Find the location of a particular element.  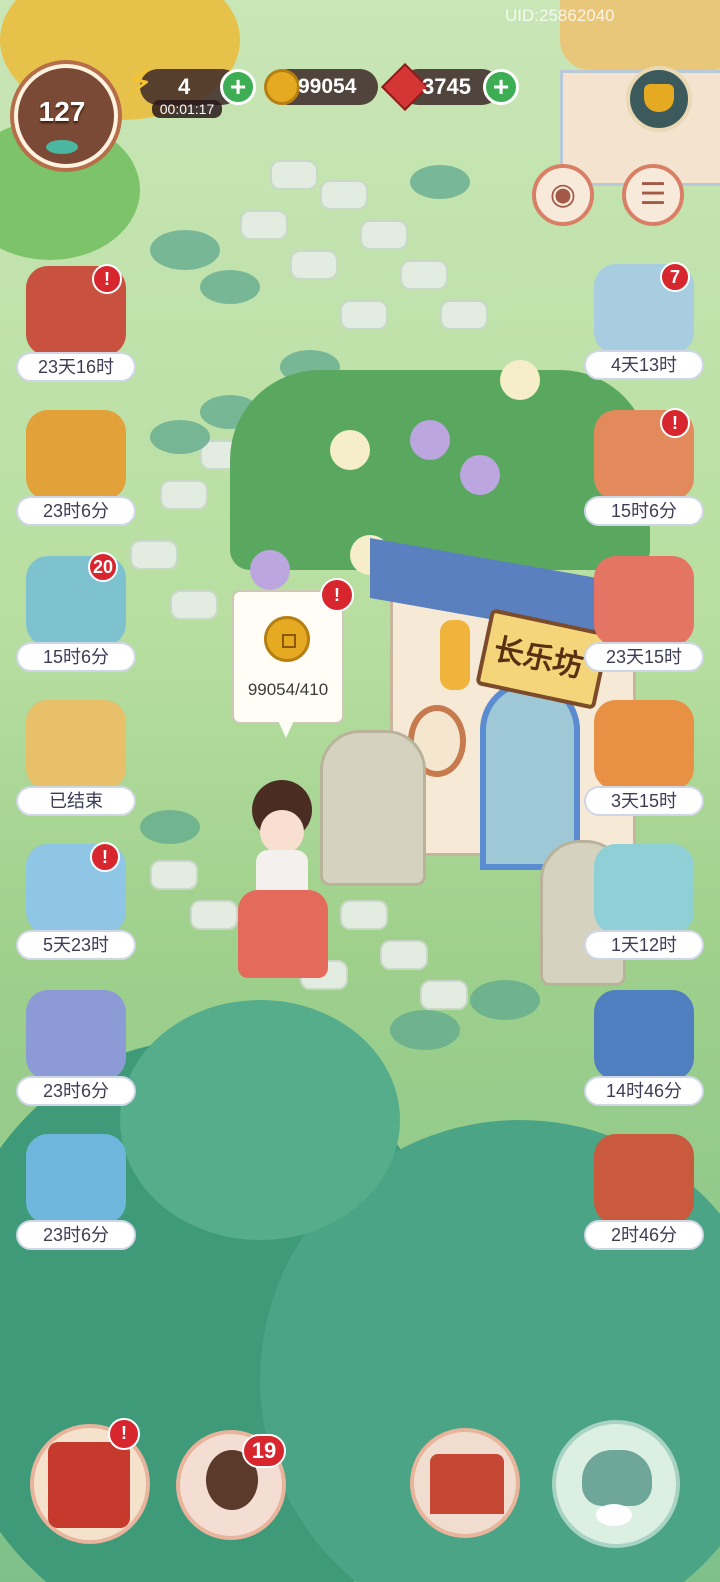

event-right-5: 1天12时 is located at coordinates (644, 904).